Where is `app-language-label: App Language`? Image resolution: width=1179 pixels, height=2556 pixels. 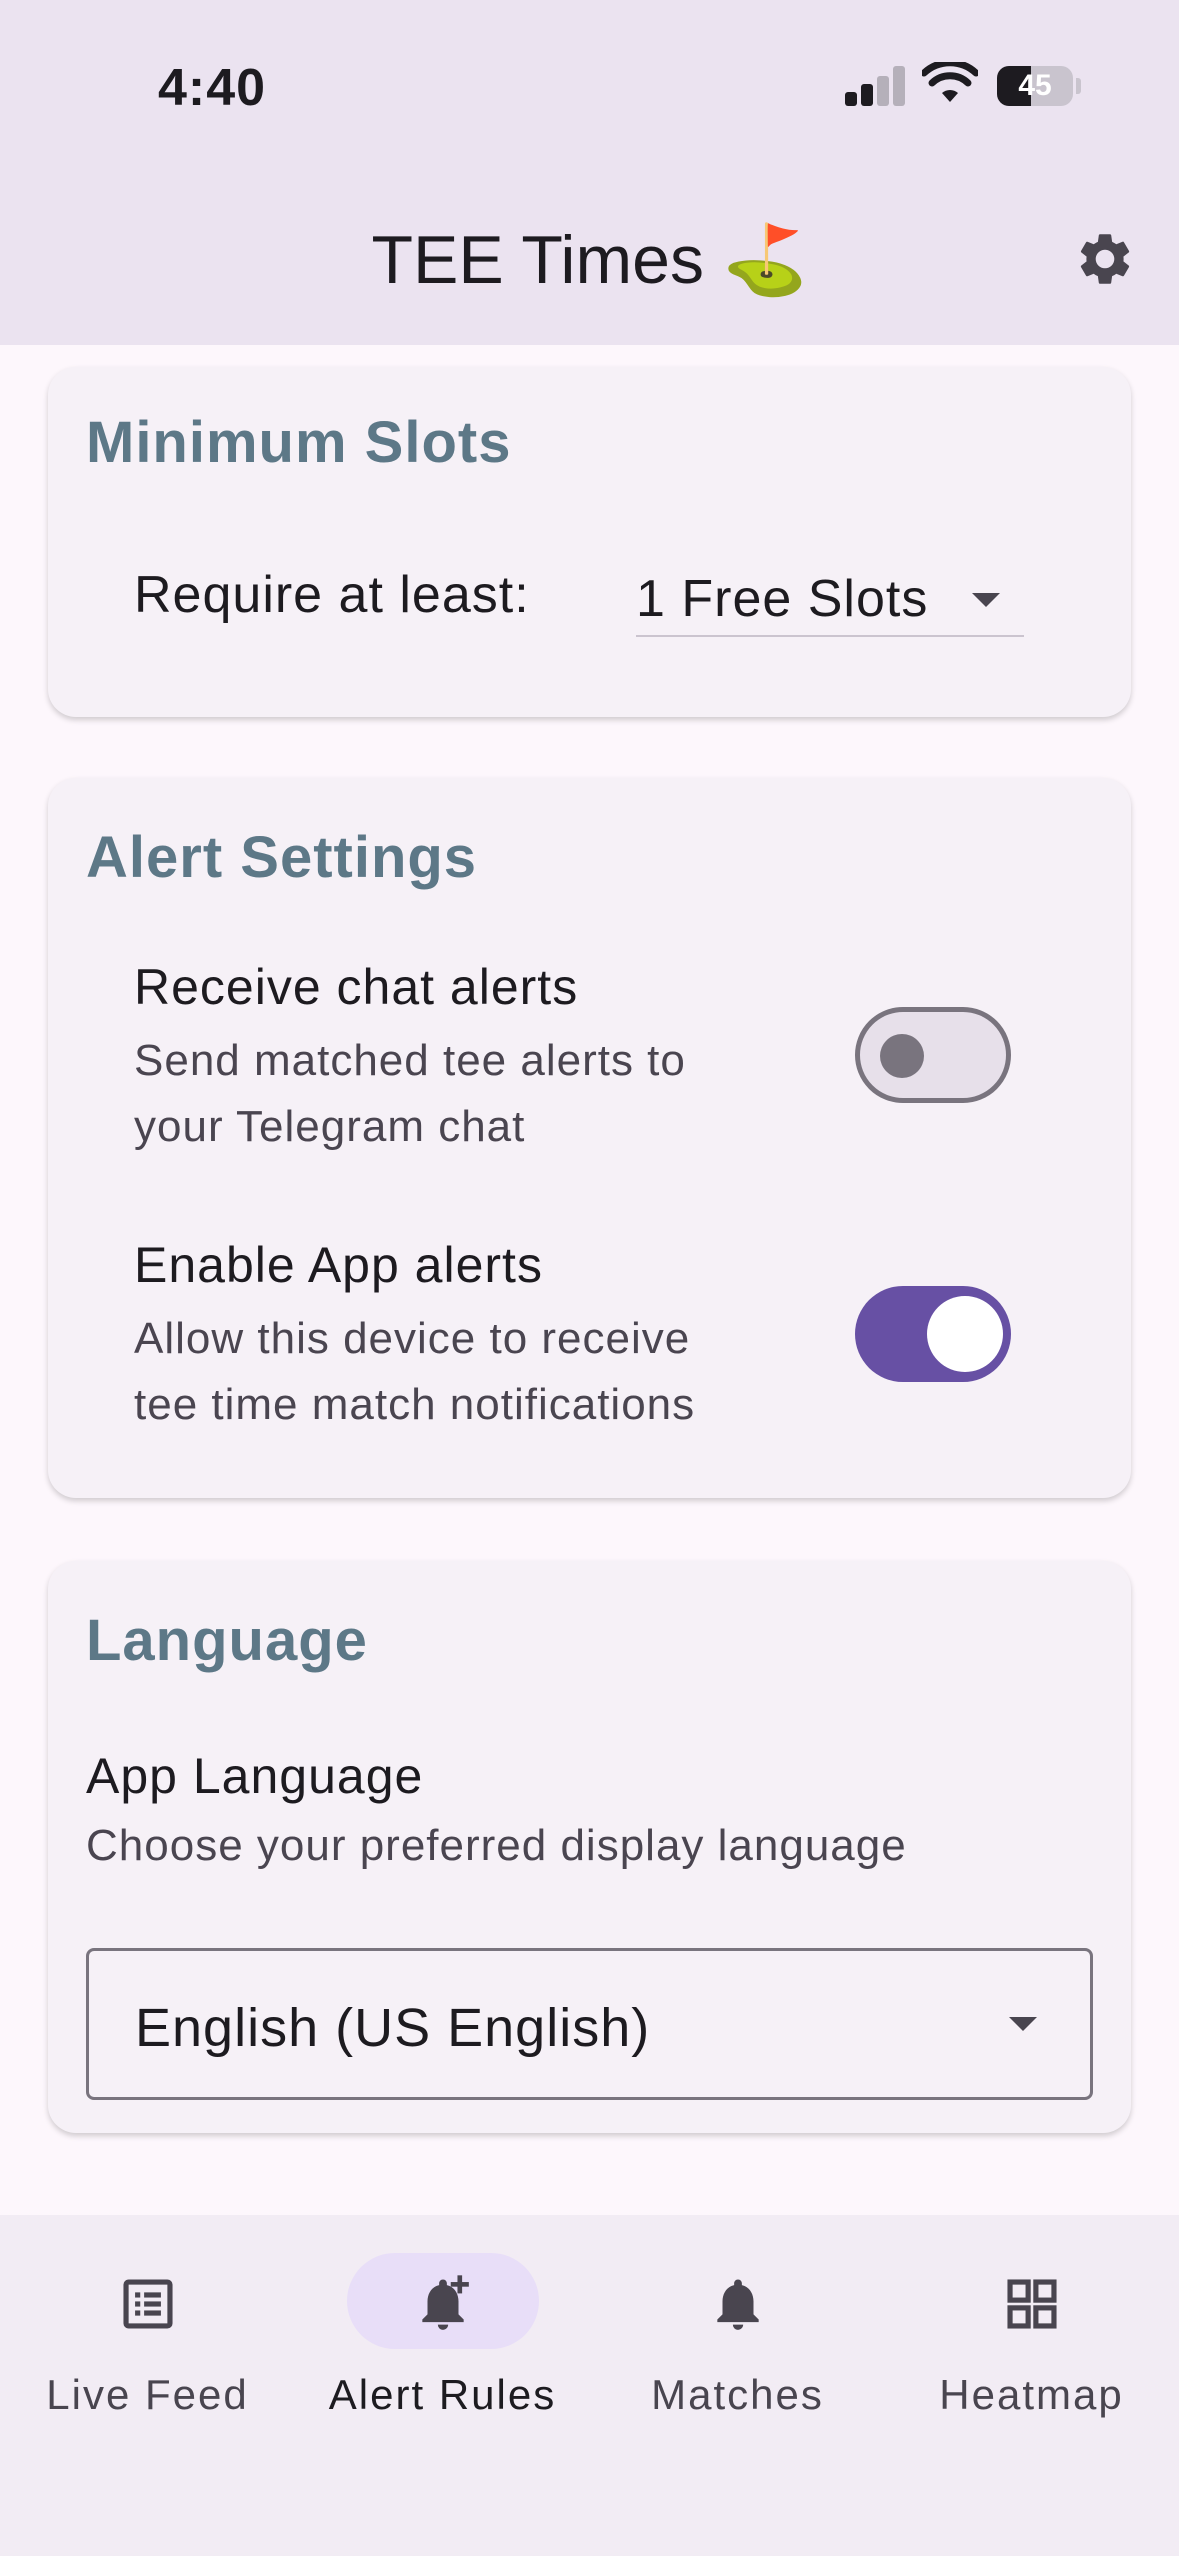 app-language-label: App Language is located at coordinates (255, 1776).